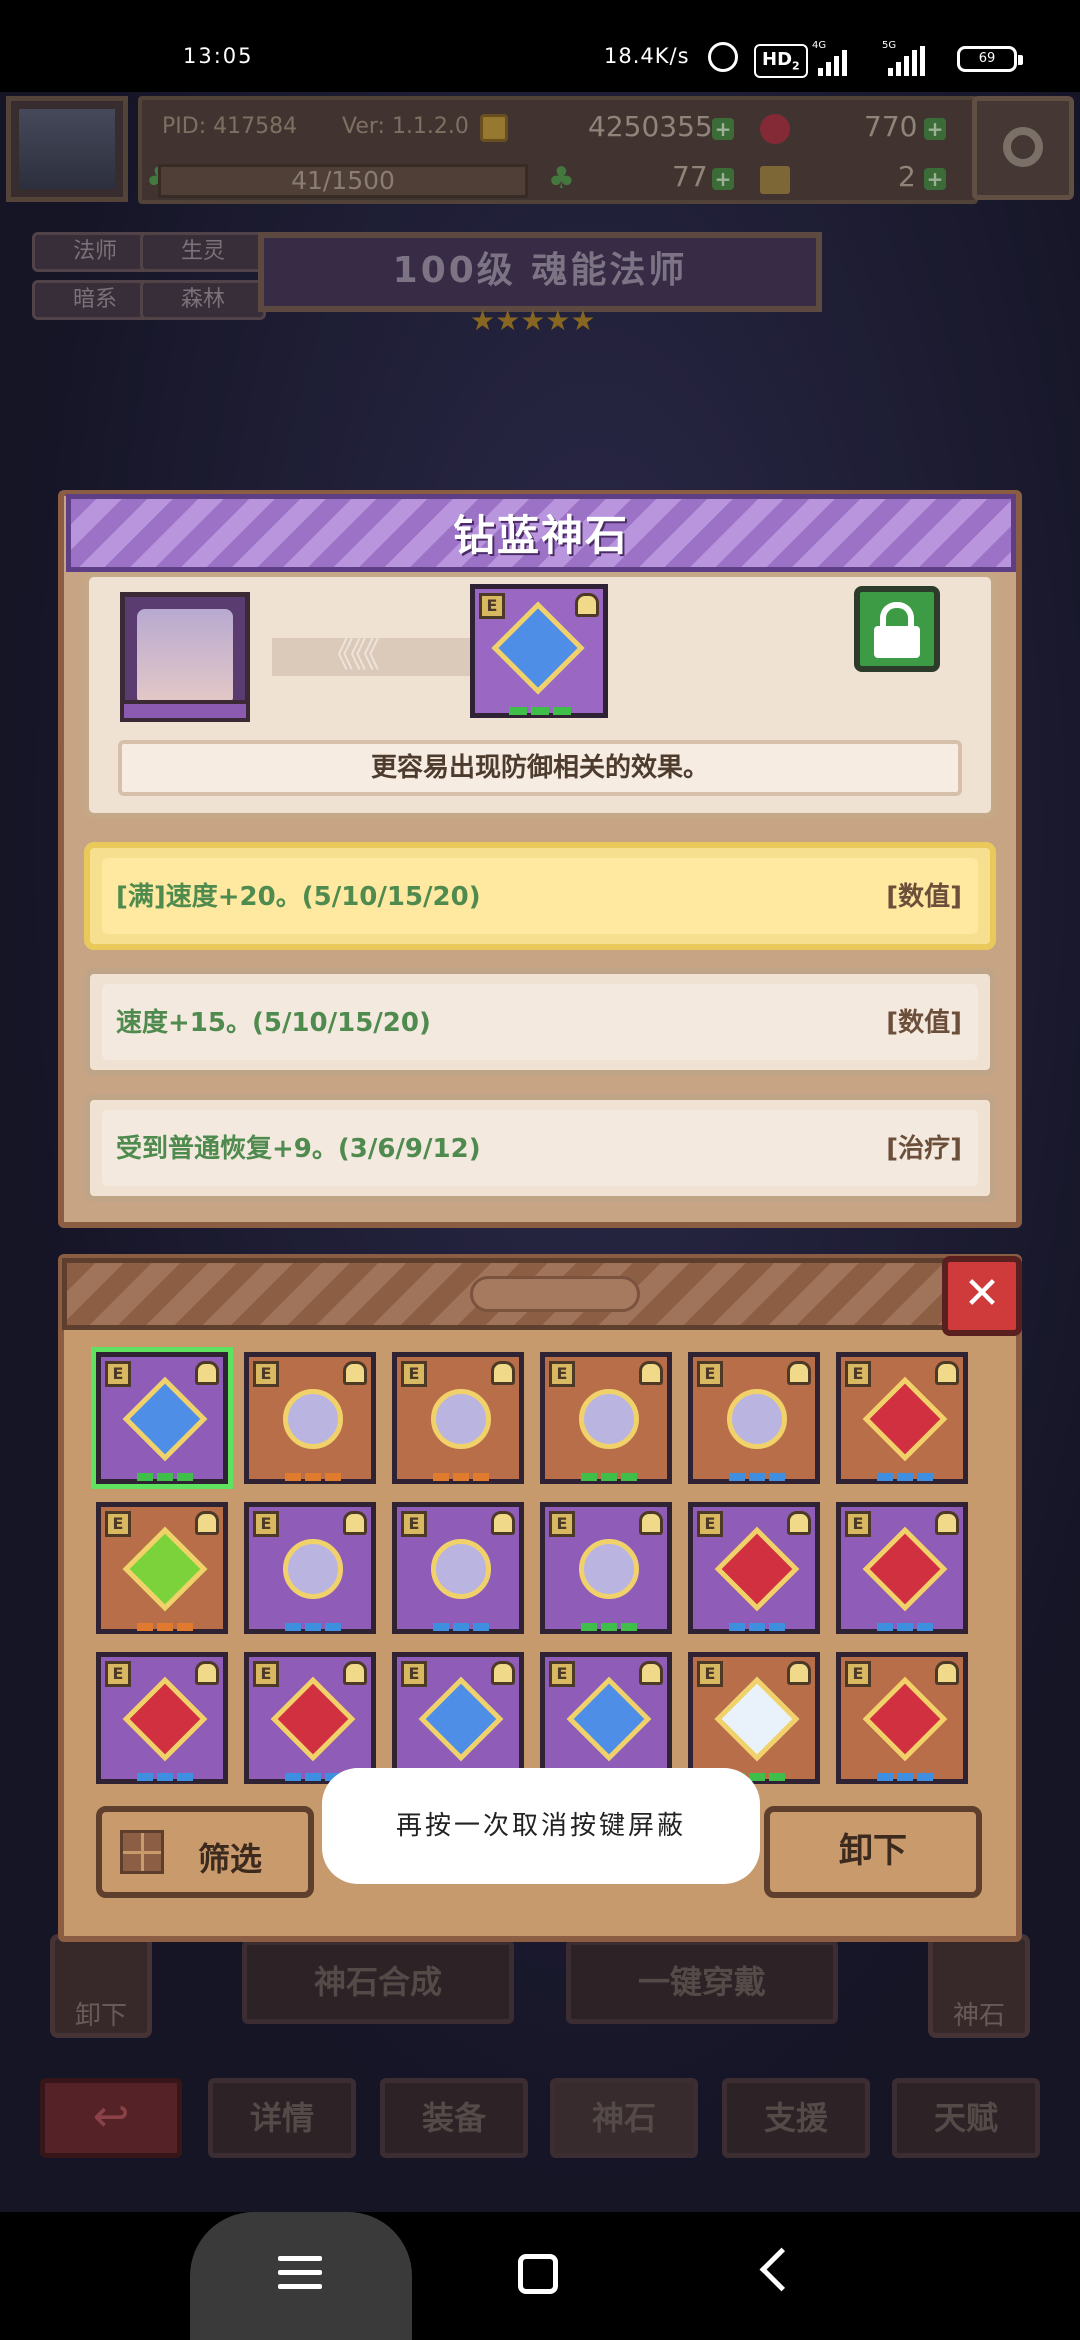 The width and height of the screenshot is (1080, 2340). What do you see at coordinates (897, 629) in the screenshot?
I see `lock-toggle-button` at bounding box center [897, 629].